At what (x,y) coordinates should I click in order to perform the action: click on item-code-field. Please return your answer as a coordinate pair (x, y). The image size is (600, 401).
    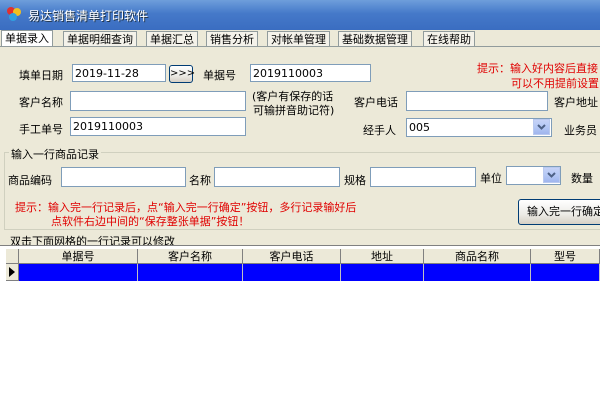
    Looking at the image, I should click on (123, 177).